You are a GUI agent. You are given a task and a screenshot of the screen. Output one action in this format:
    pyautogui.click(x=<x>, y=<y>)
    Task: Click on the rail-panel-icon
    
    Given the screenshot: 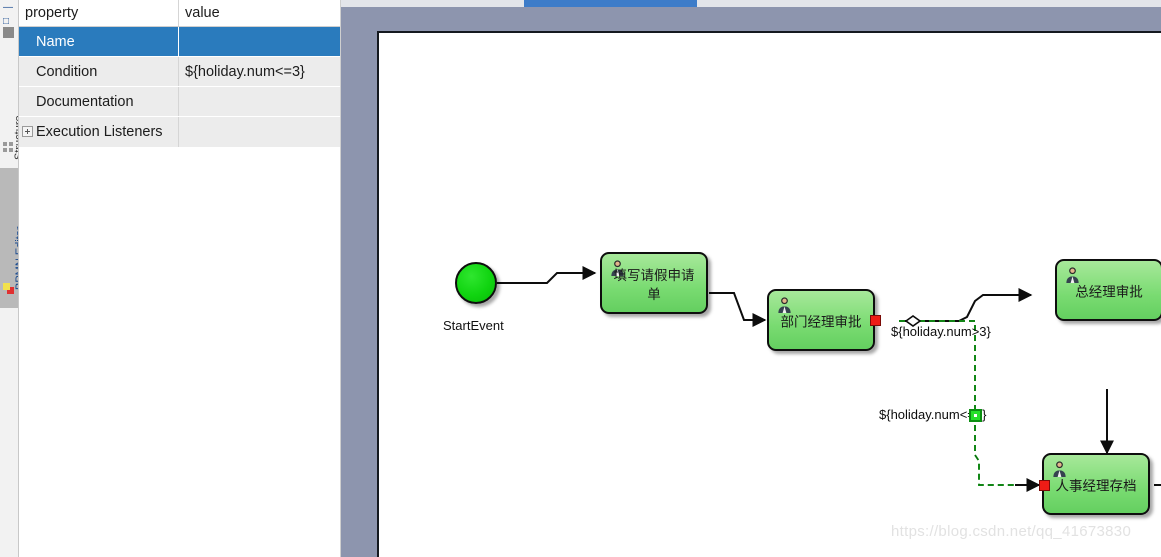 What is the action you would take?
    pyautogui.click(x=8, y=32)
    